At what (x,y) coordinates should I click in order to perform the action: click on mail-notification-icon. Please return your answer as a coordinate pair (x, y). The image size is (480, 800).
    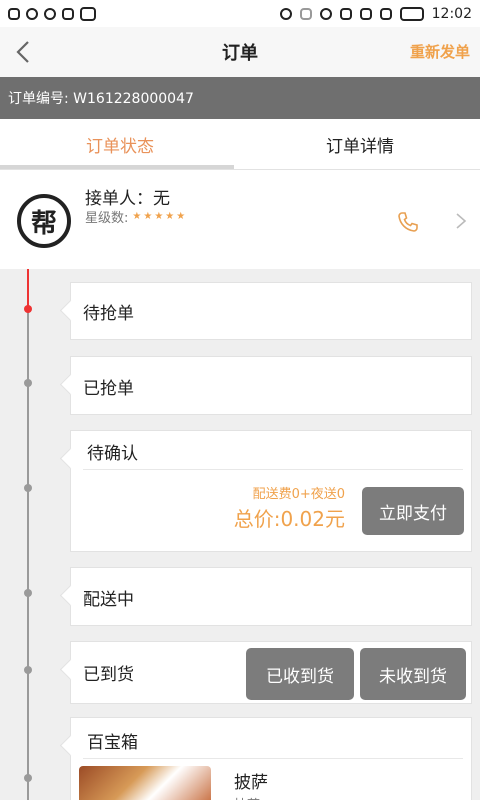
    Looking at the image, I should click on (68, 13).